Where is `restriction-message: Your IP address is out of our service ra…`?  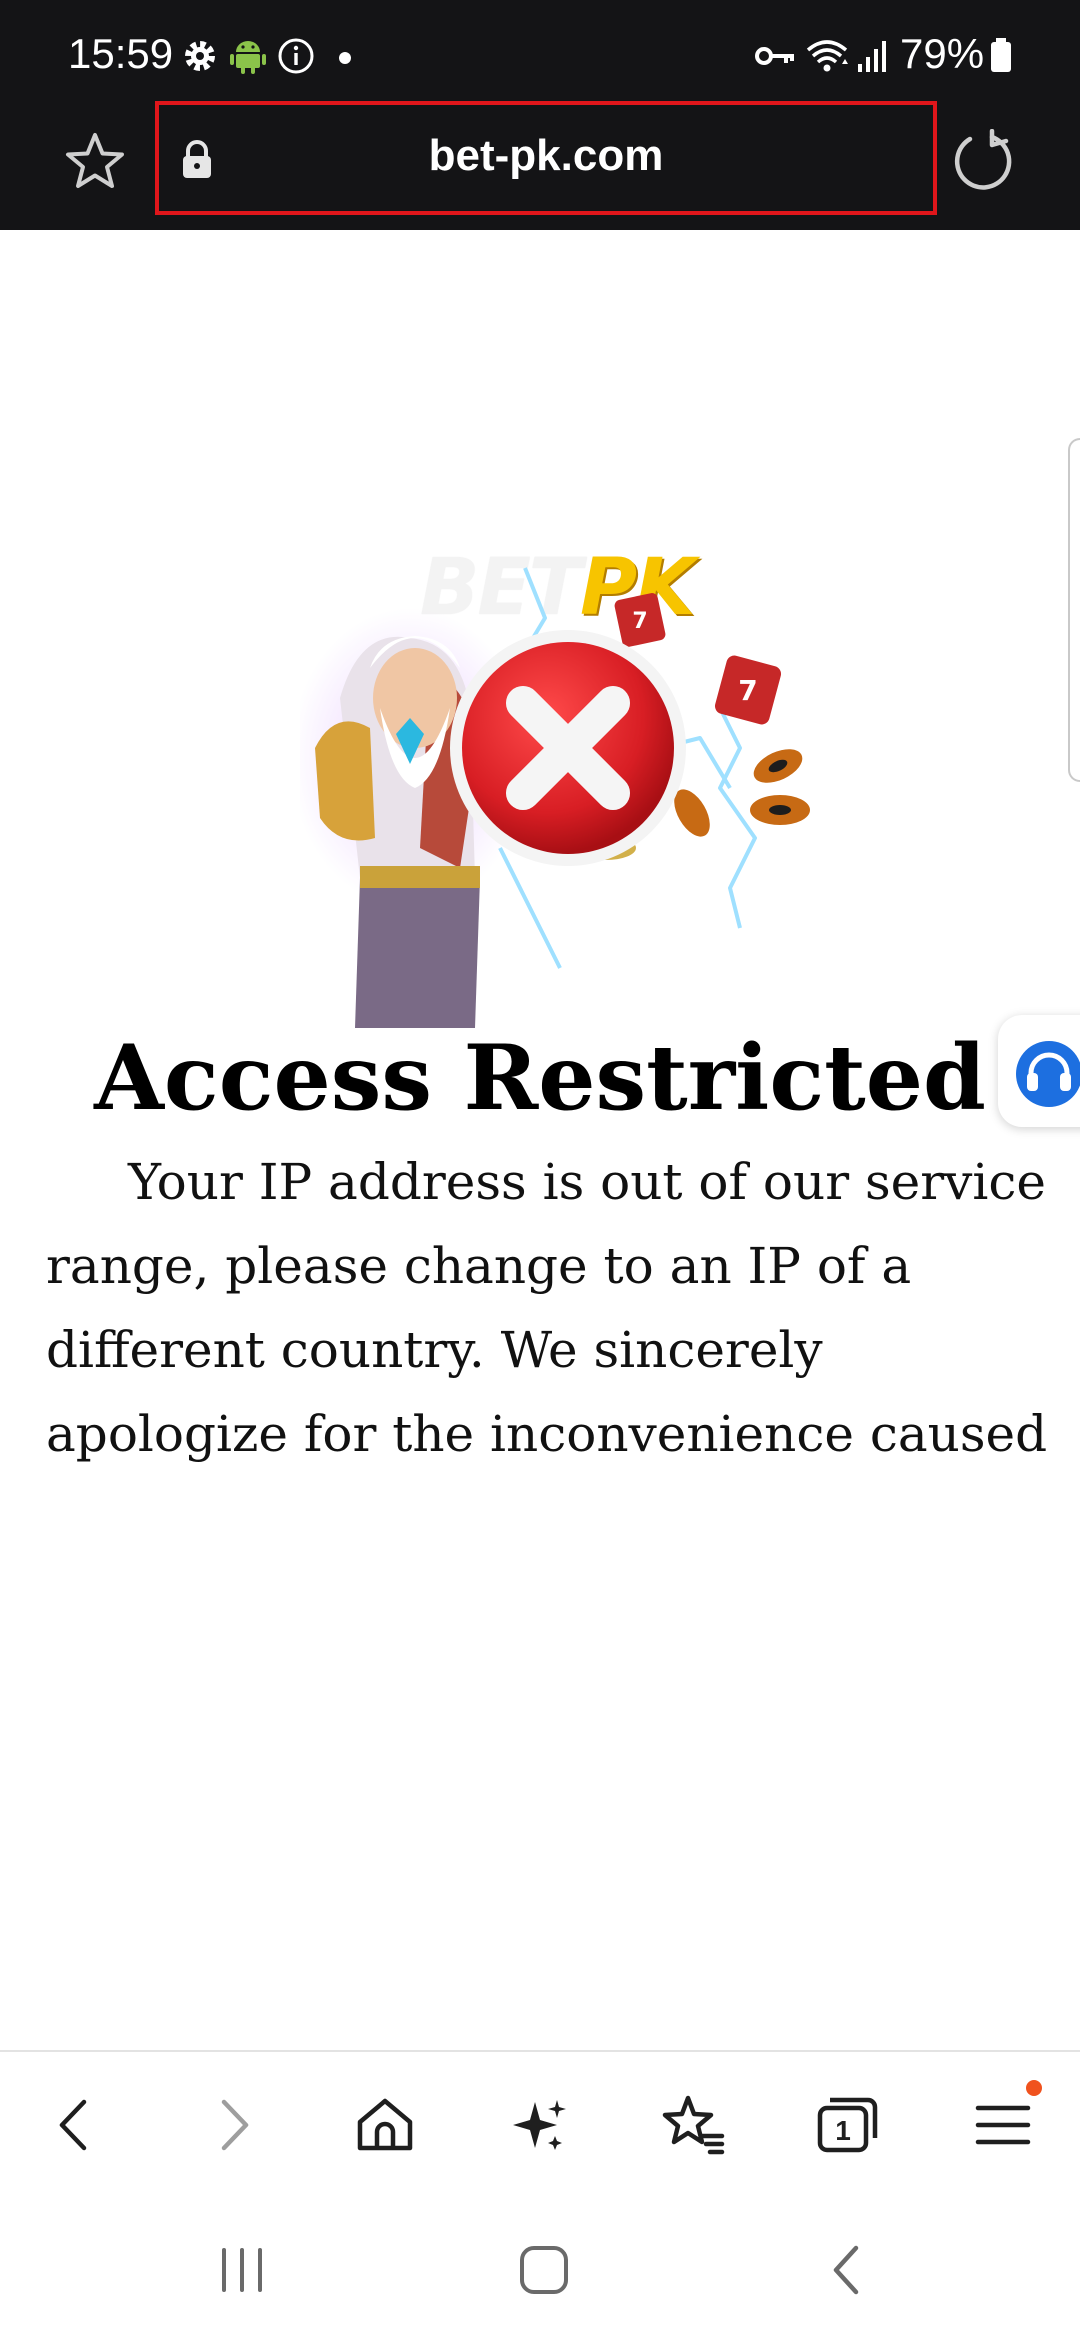 restriction-message: Your IP address is out of our service ra… is located at coordinates (547, 1308).